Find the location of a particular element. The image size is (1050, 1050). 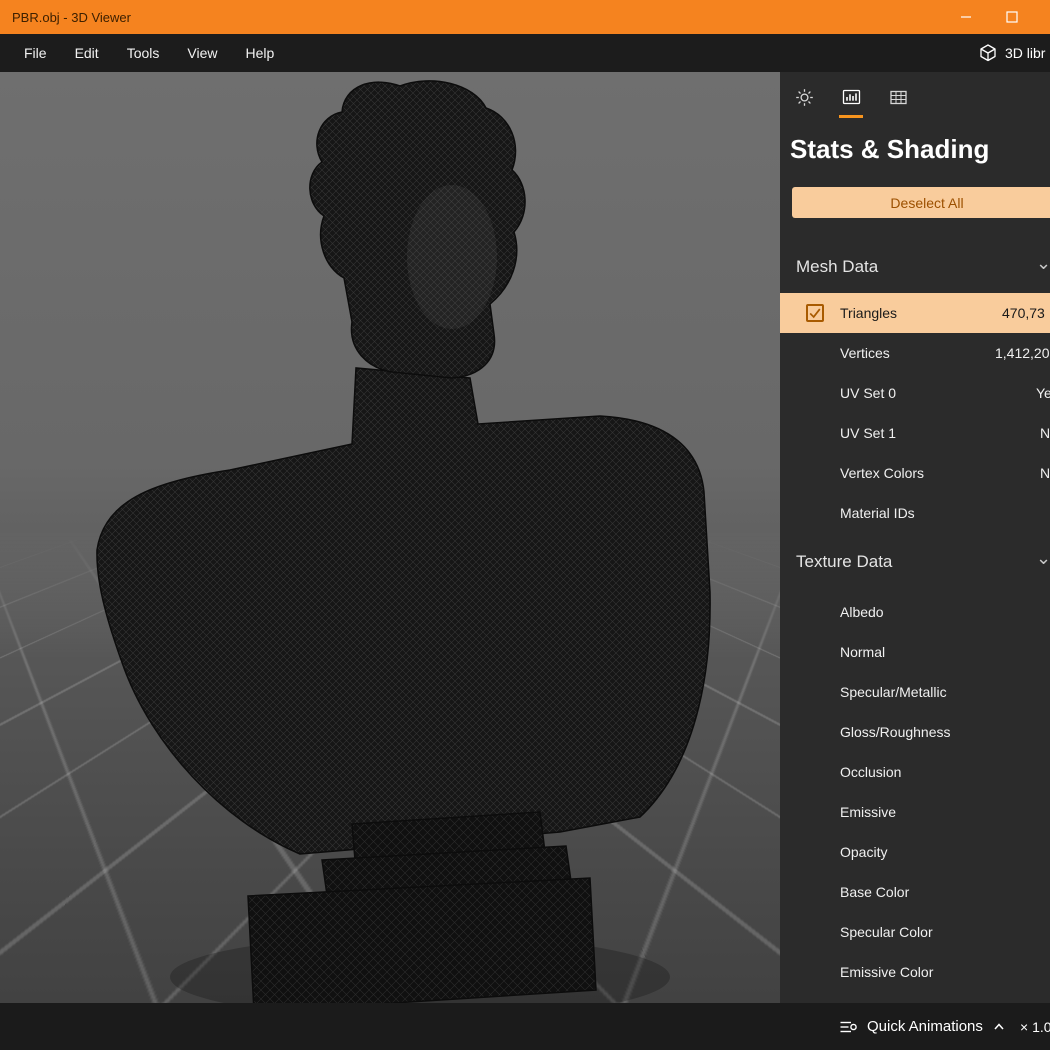

row-emissive-color: Emissive Color is located at coordinates (915, 972).